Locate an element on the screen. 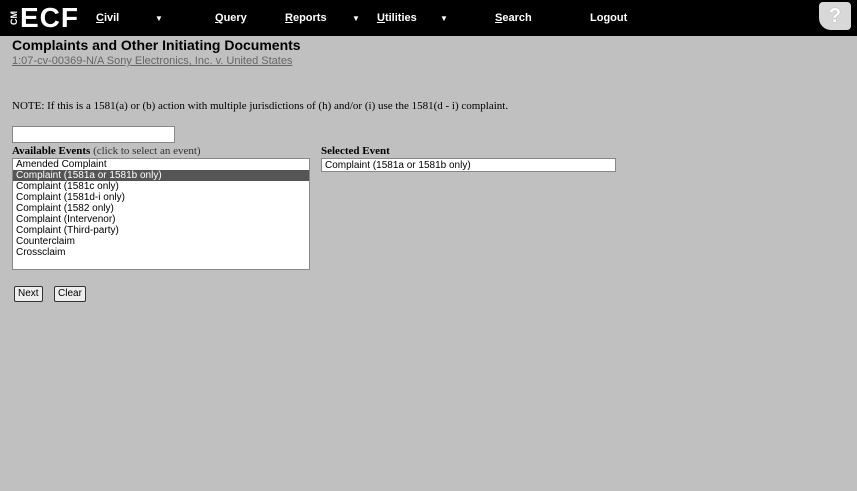 Image resolution: width=857 pixels, height=491 pixels. menu-civil-label: ivil is located at coordinates (111, 18).